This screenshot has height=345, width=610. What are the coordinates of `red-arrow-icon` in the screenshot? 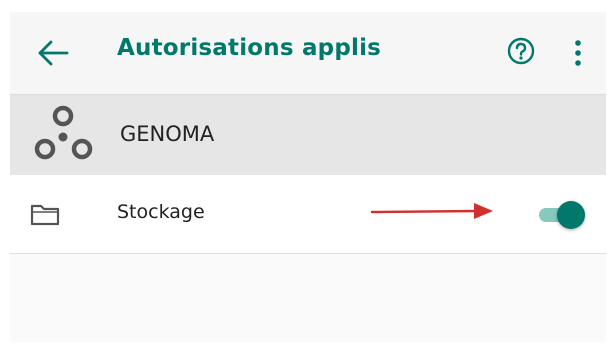 It's located at (431, 211).